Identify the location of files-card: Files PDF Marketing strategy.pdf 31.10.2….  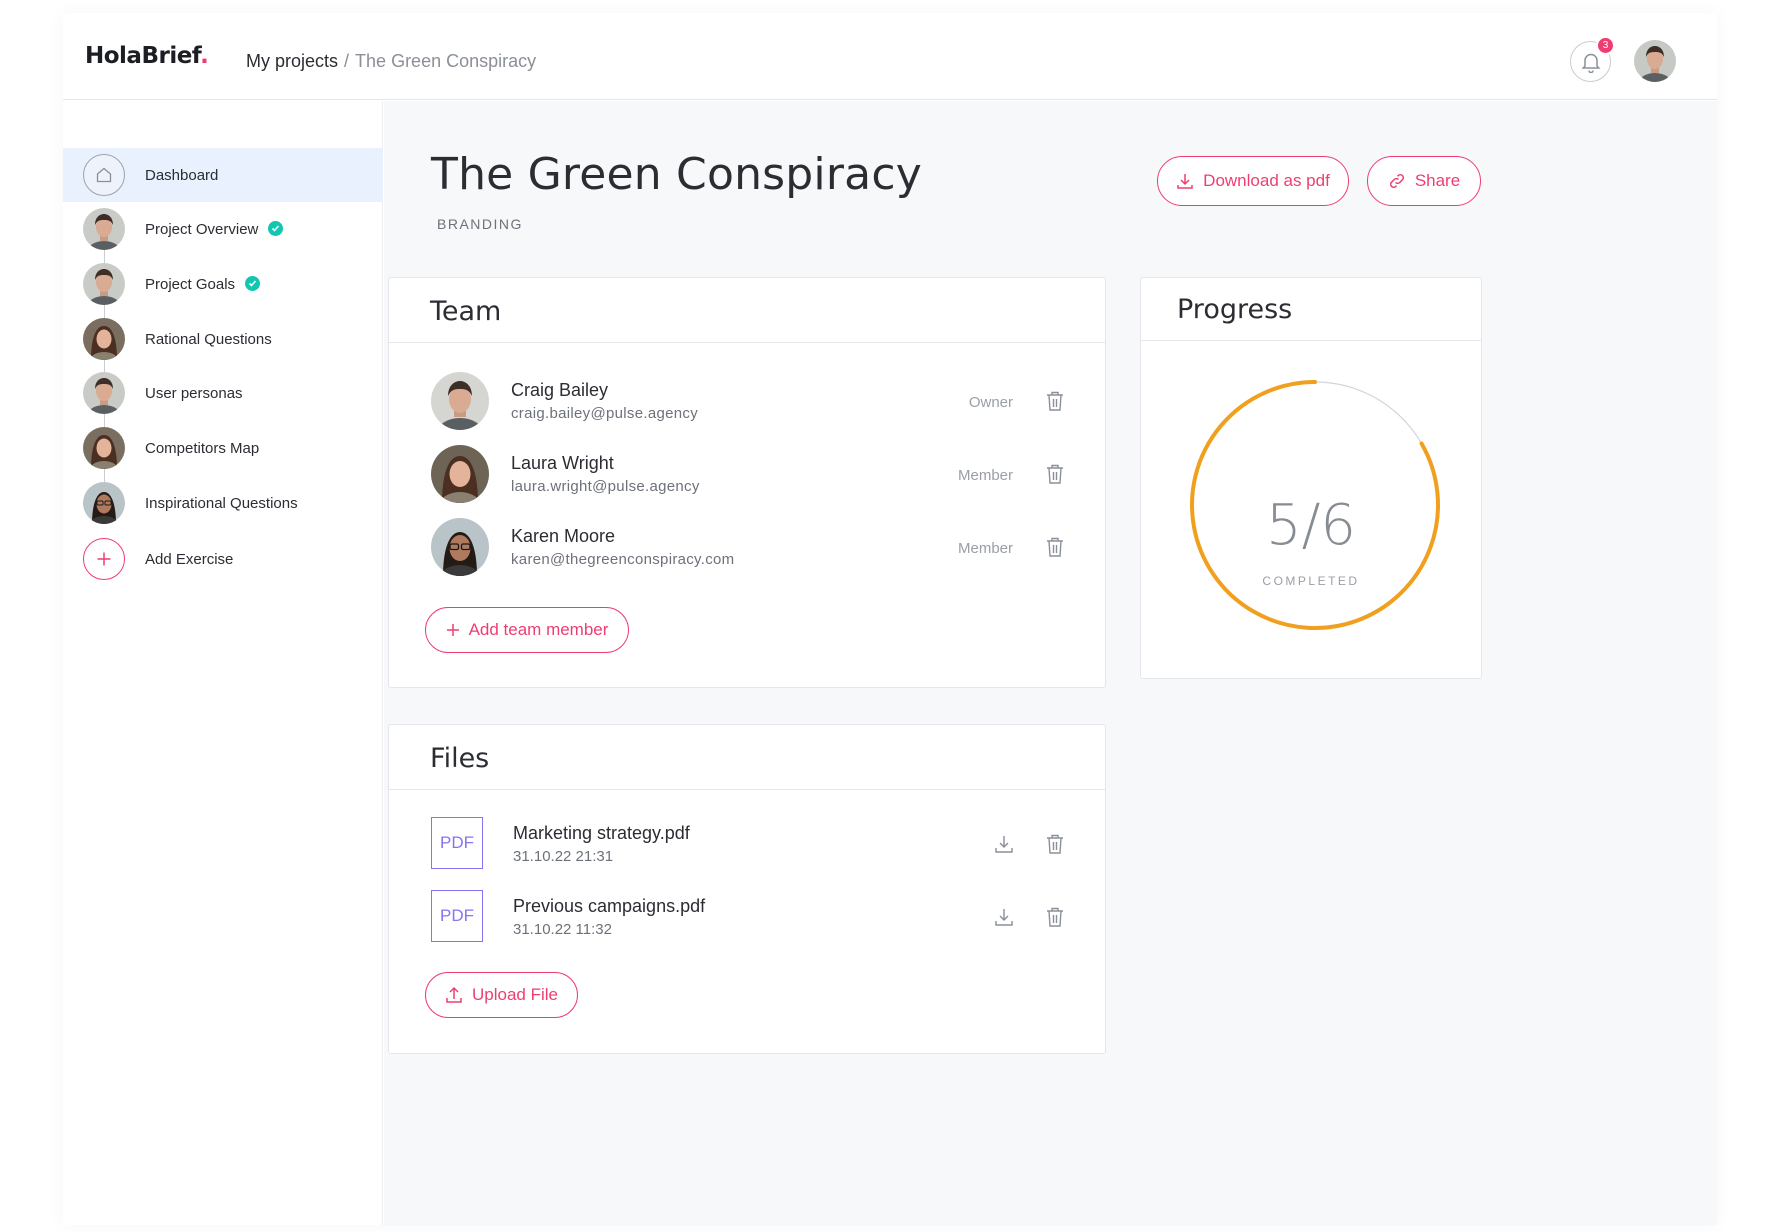
(747, 889).